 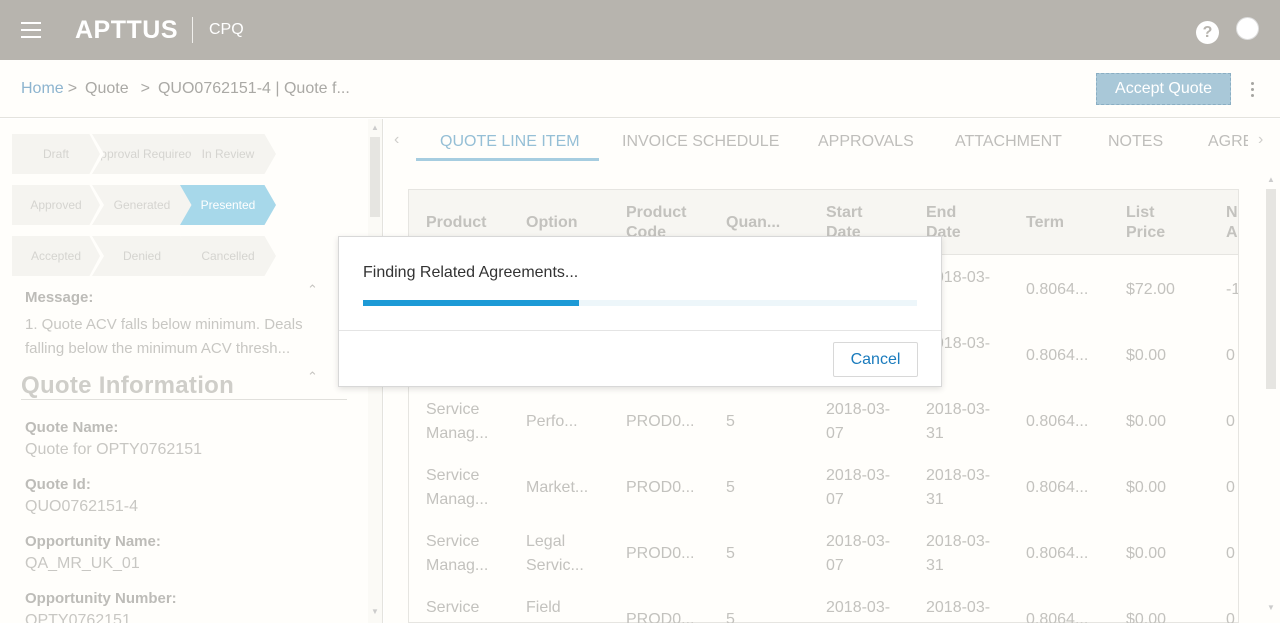 I want to click on column-header-list-price: List Price, so click(x=1151, y=223).